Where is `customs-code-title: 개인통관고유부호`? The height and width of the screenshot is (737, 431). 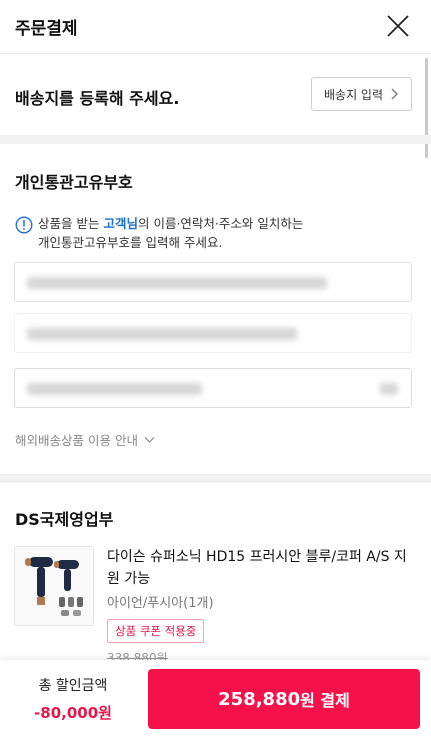 customs-code-title: 개인통관고유부호 is located at coordinates (74, 182).